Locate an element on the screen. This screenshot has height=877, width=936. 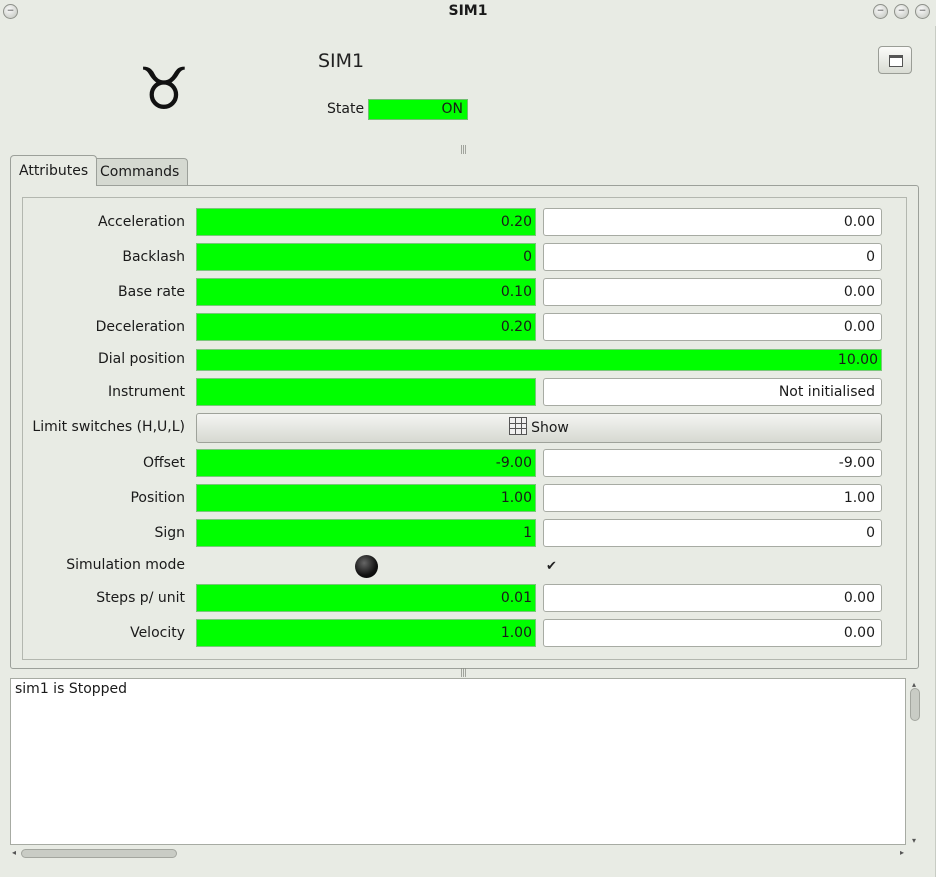
title-bar: − SIM1 − − − is located at coordinates (468, 13).